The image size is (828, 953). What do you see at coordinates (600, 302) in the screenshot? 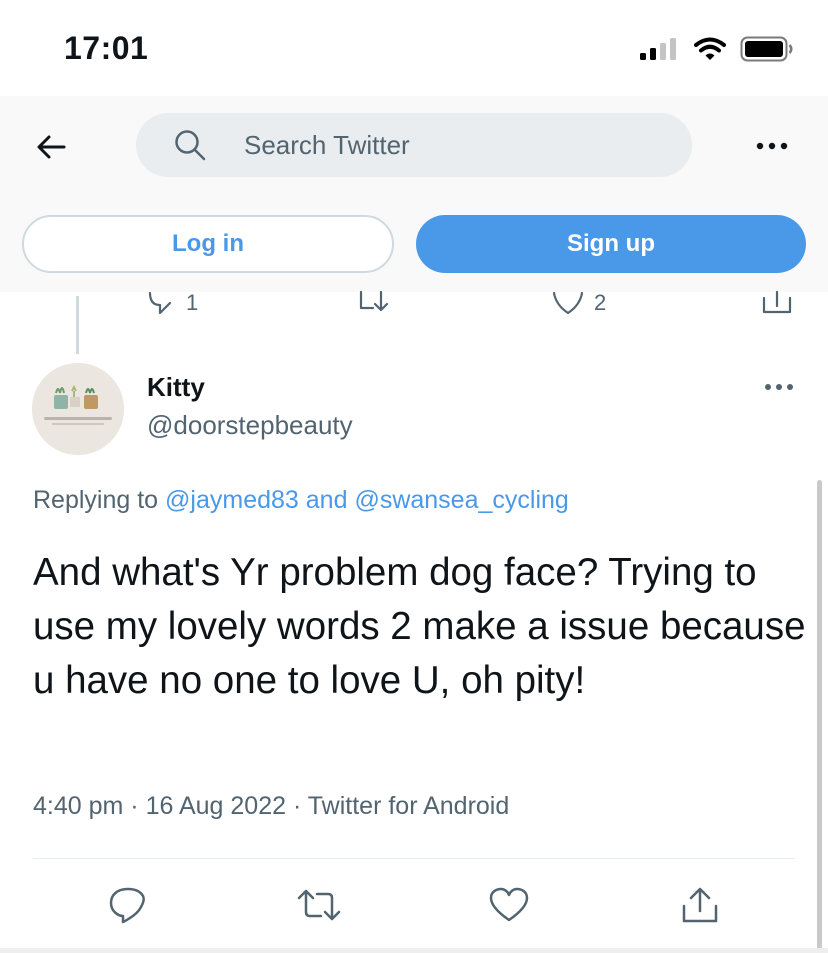
I see `previous-like-count: 2` at bounding box center [600, 302].